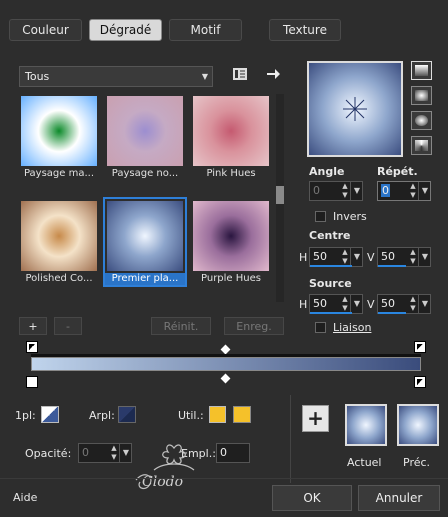  Describe the element at coordinates (417, 462) in the screenshot. I see `previous-label: Préc.` at that location.